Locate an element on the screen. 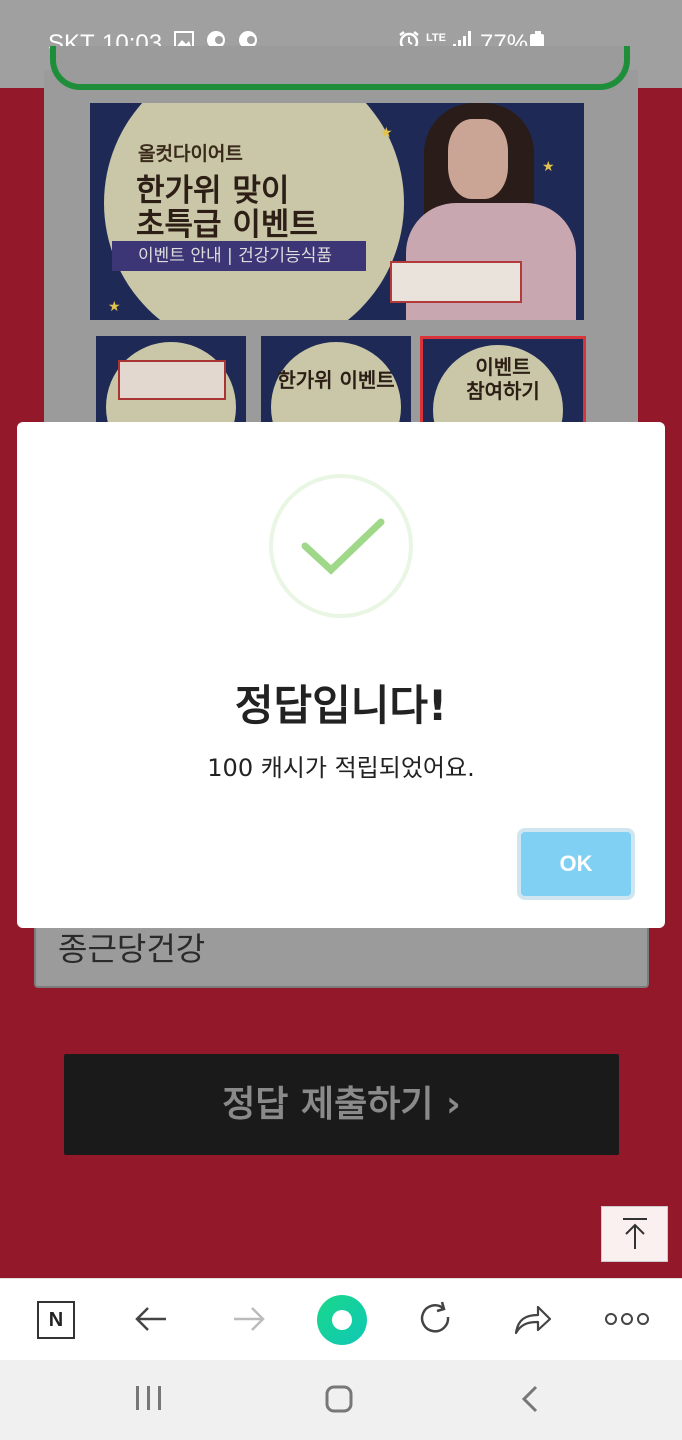  forward-arrow-icon is located at coordinates (248, 1319).